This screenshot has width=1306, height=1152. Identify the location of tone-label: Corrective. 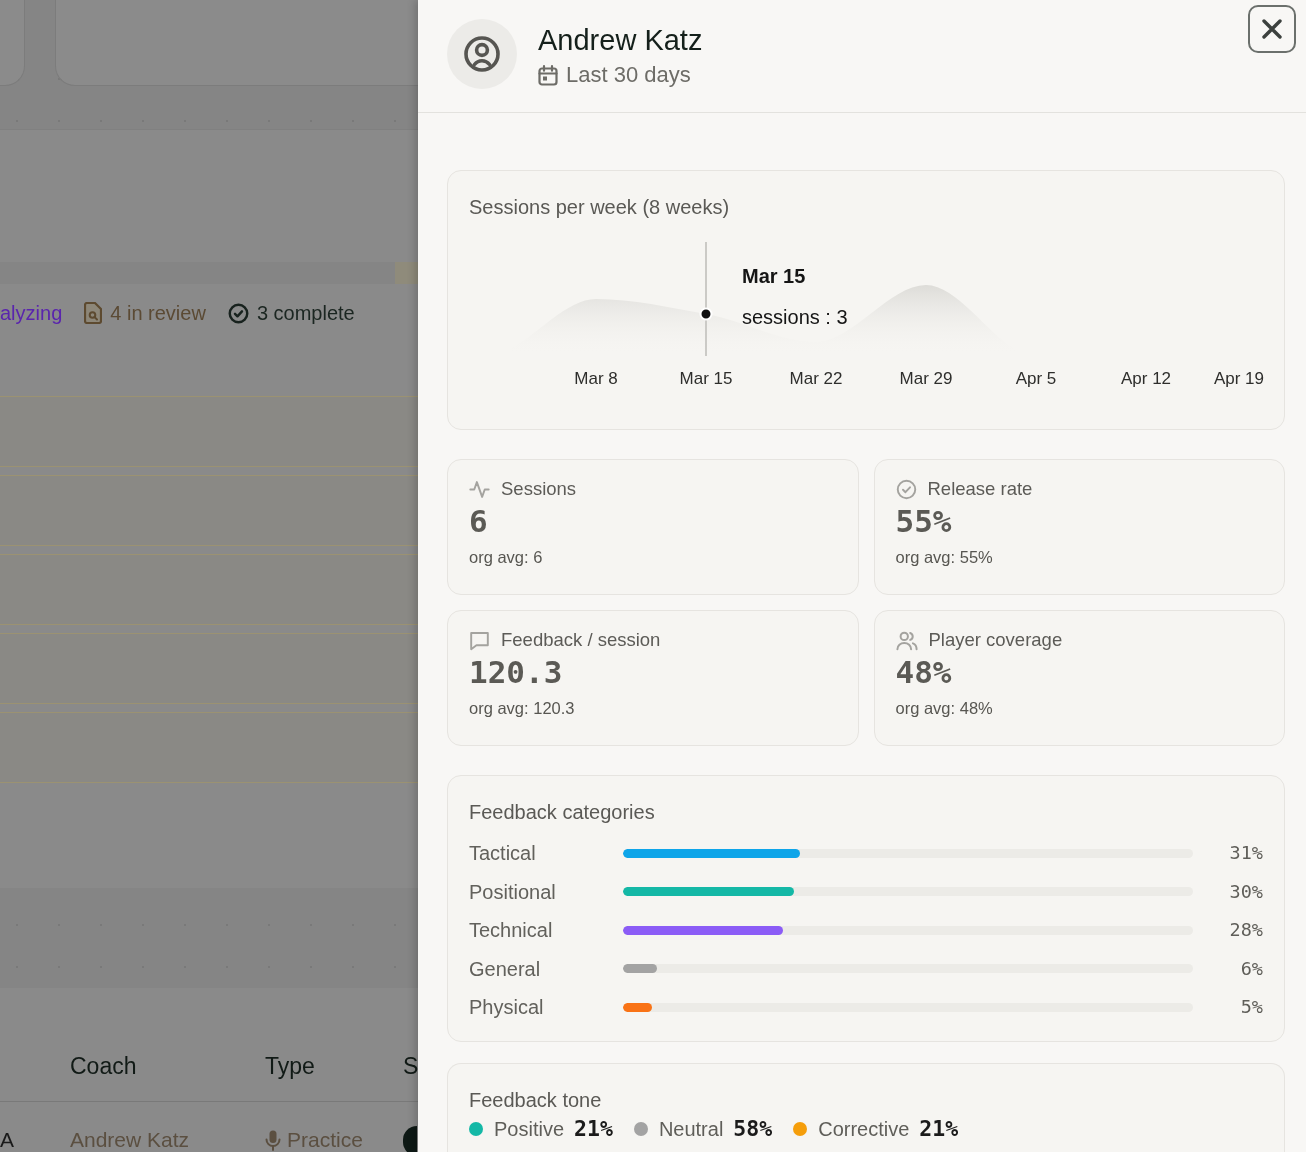
(864, 1129).